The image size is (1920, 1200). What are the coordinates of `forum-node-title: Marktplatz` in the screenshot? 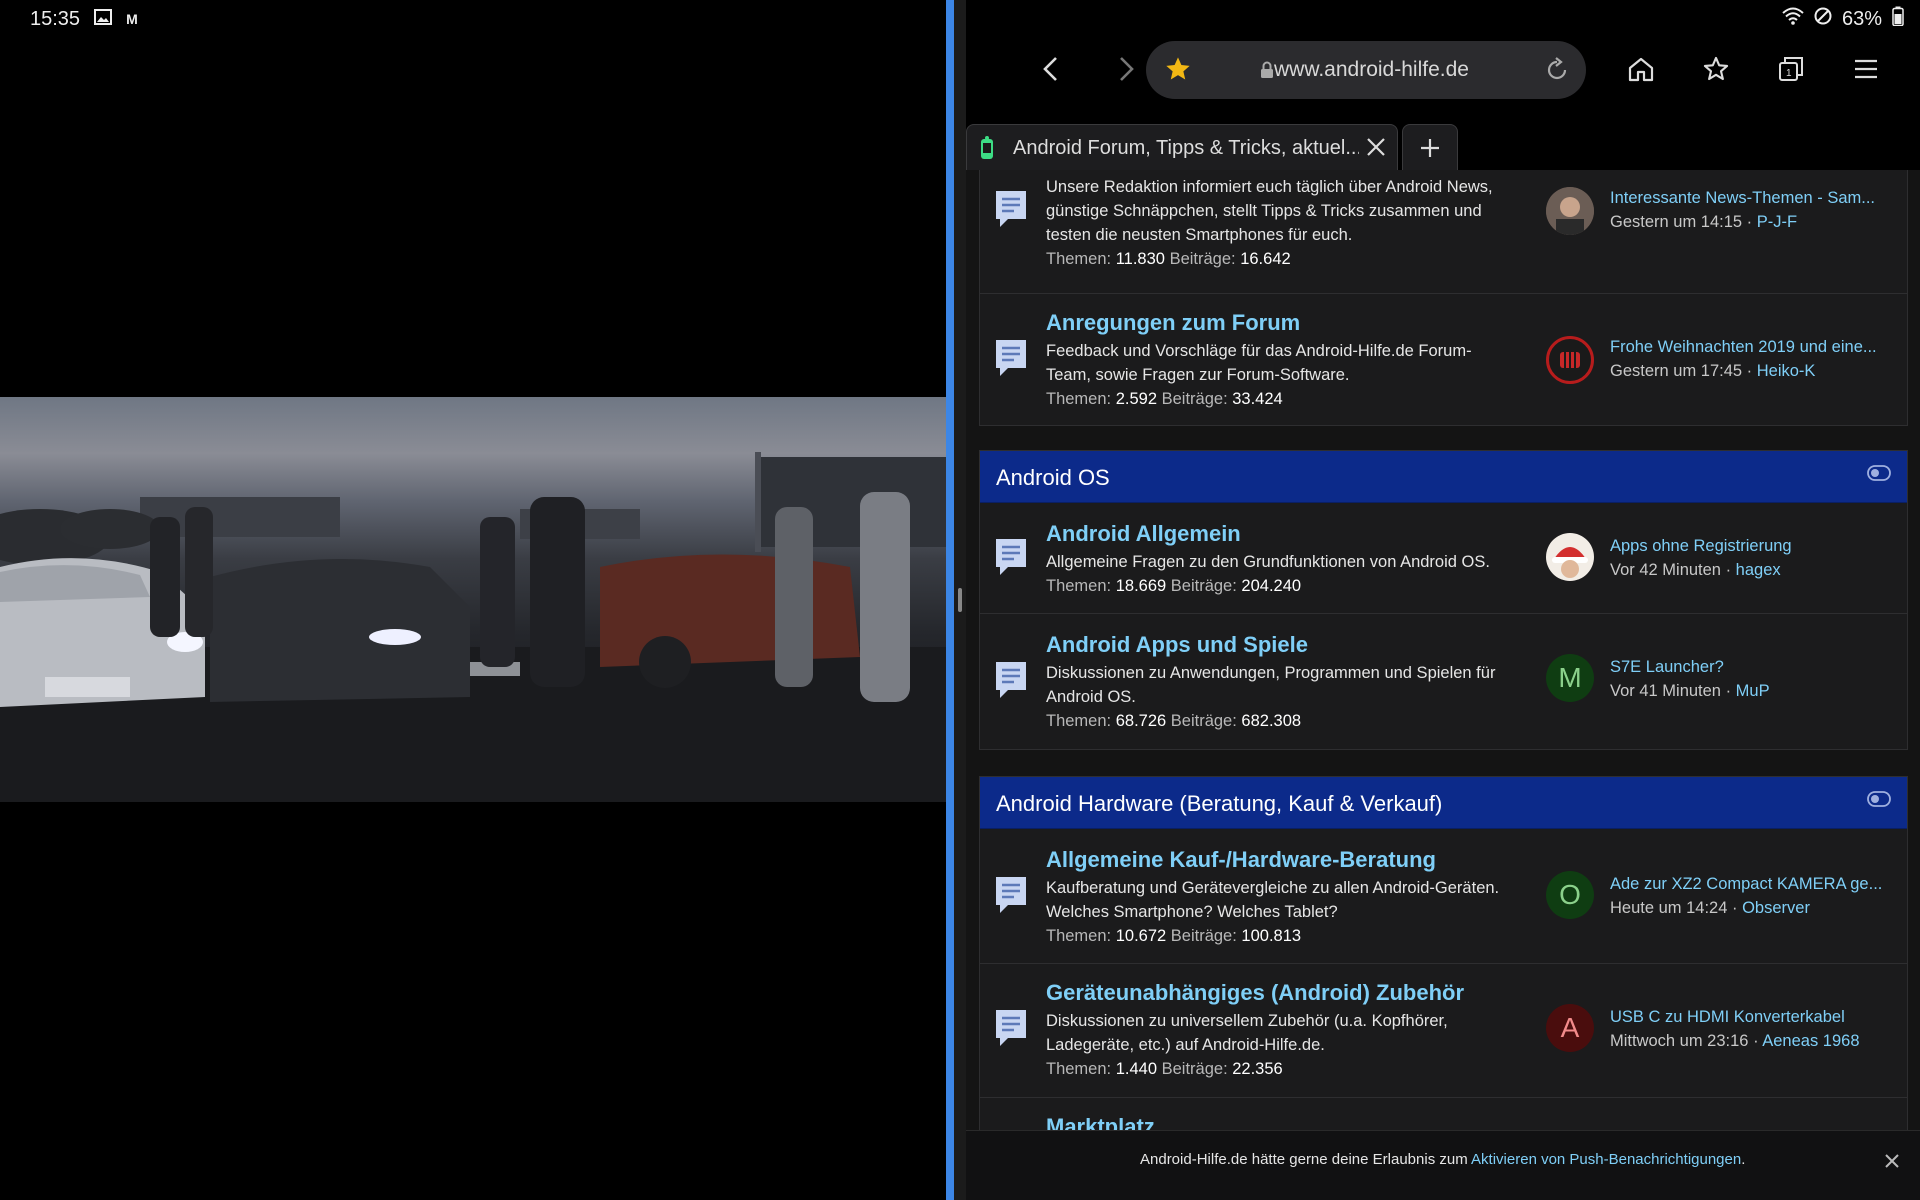 It's located at (1281, 1122).